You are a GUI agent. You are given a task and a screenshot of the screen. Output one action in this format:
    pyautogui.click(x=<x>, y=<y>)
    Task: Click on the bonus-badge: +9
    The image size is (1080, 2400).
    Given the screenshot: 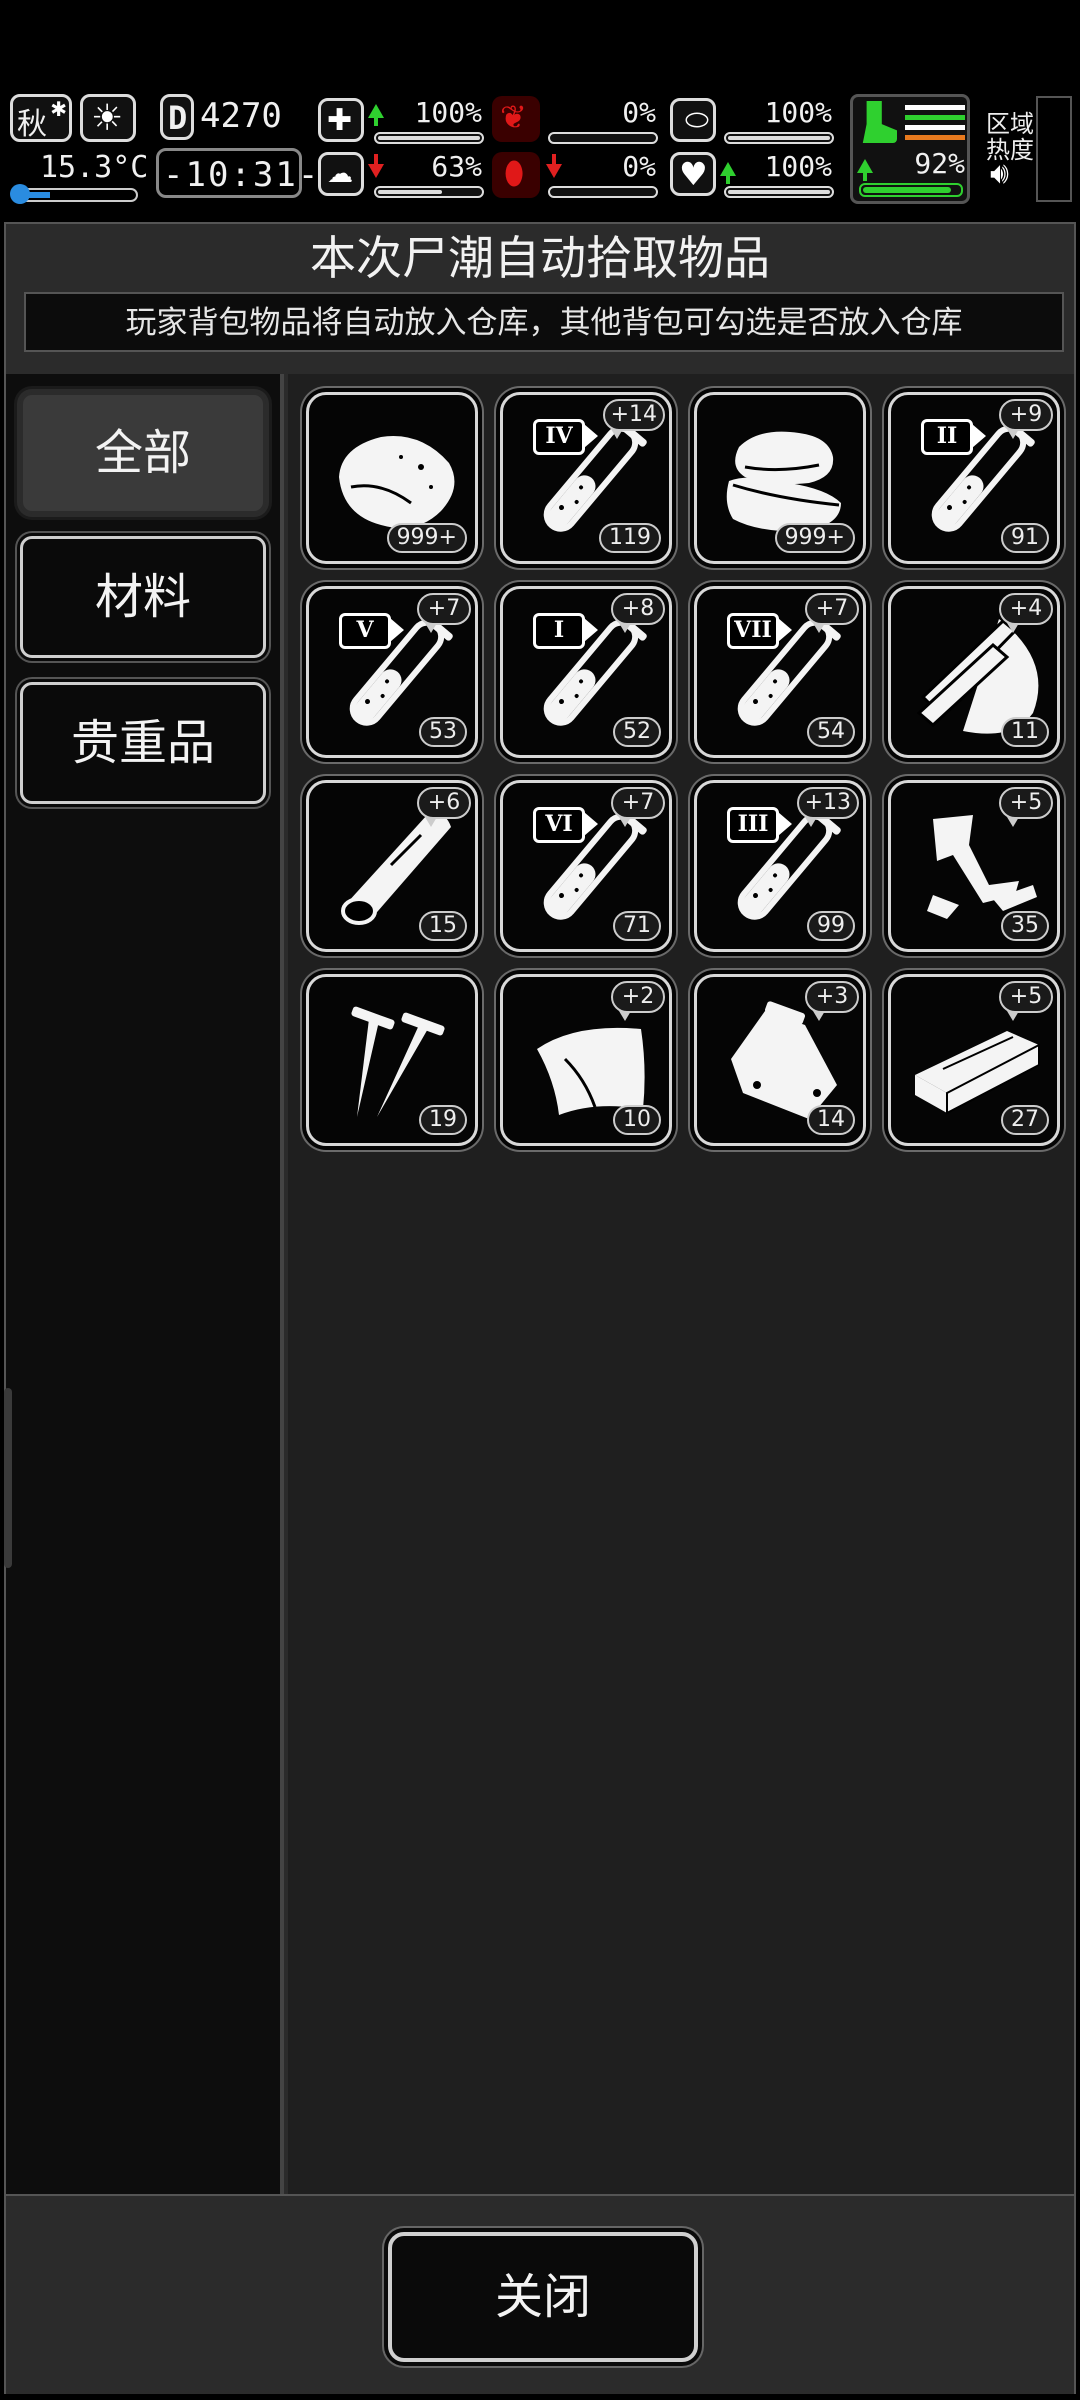 What is the action you would take?
    pyautogui.click(x=1026, y=419)
    